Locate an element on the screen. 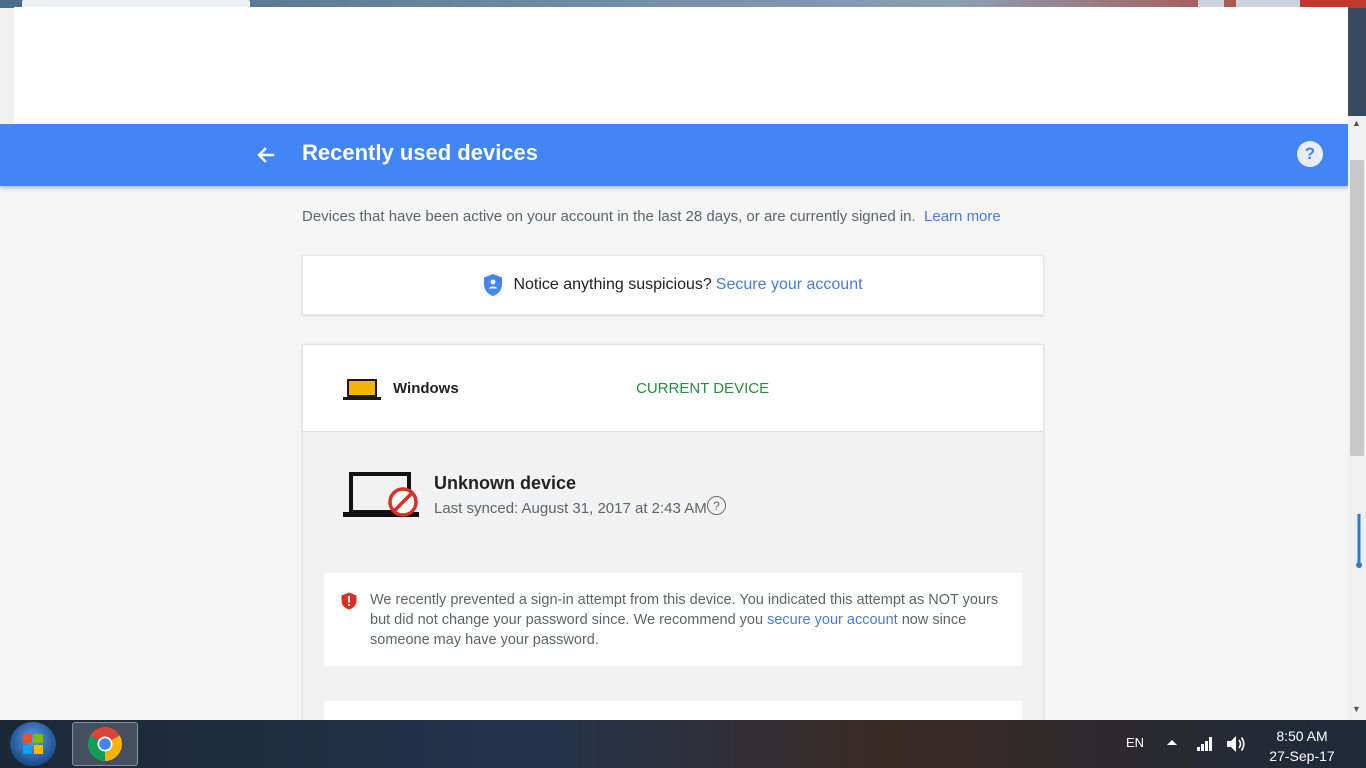 The height and width of the screenshot is (768, 1366). page-title: Recently used devices is located at coordinates (420, 152).